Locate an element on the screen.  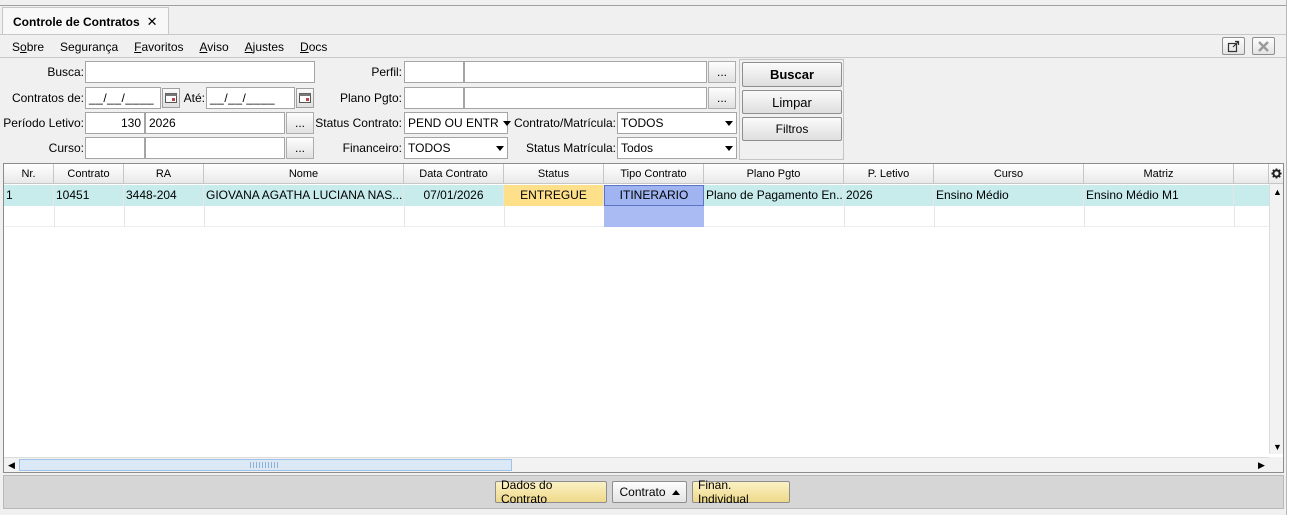
tab-title: Controle de Contratos is located at coordinates (76, 21).